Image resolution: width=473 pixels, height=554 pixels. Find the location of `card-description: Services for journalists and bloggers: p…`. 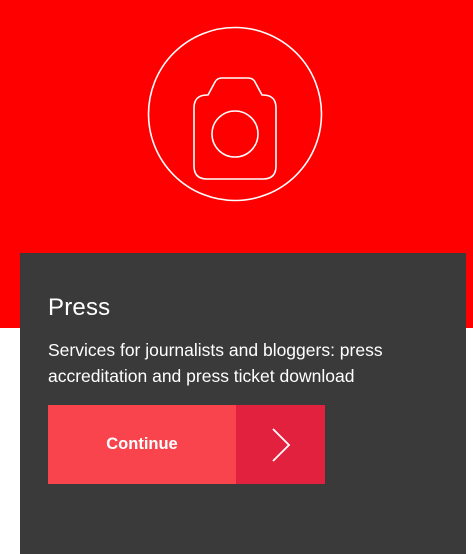

card-description: Services for journalists and bloggers: p… is located at coordinates (215, 363).